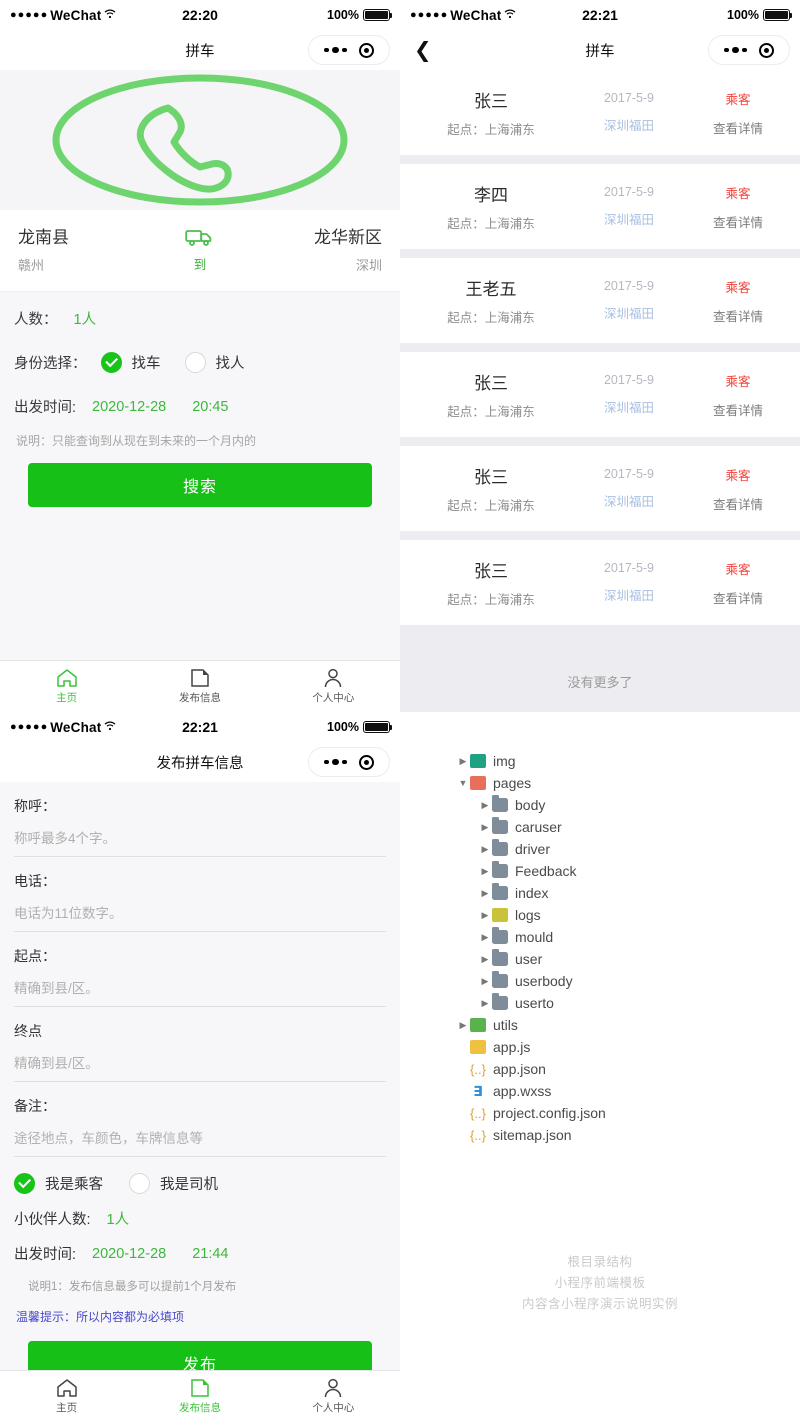 The height and width of the screenshot is (1422, 800). Describe the element at coordinates (529, 959) in the screenshot. I see `tree-node-label: user` at that location.